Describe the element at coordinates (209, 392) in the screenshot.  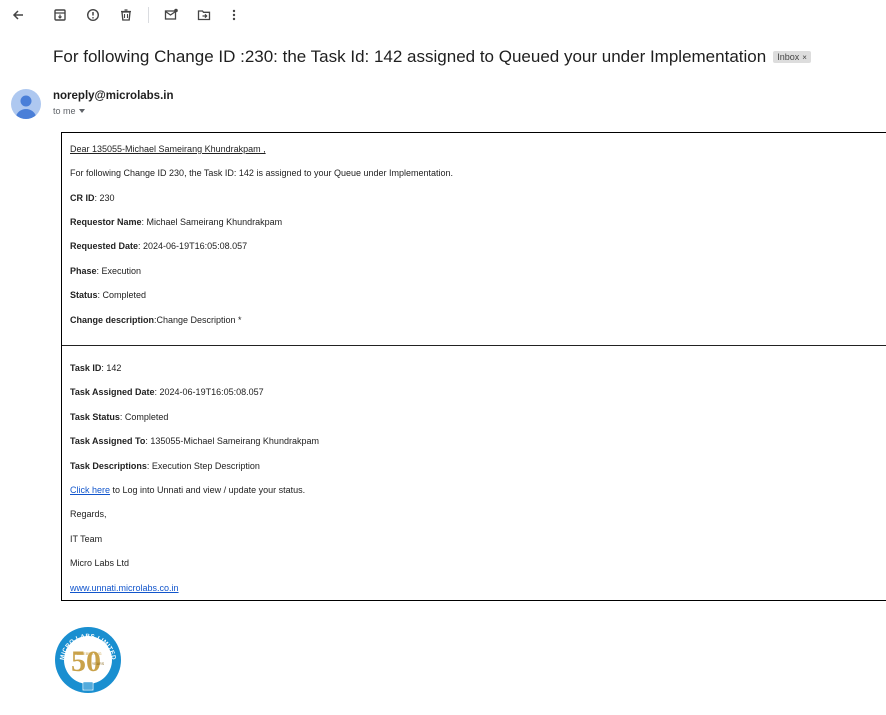
I see `task-assigned-date-value: : 2024-06-19T16:05:08.057` at that location.